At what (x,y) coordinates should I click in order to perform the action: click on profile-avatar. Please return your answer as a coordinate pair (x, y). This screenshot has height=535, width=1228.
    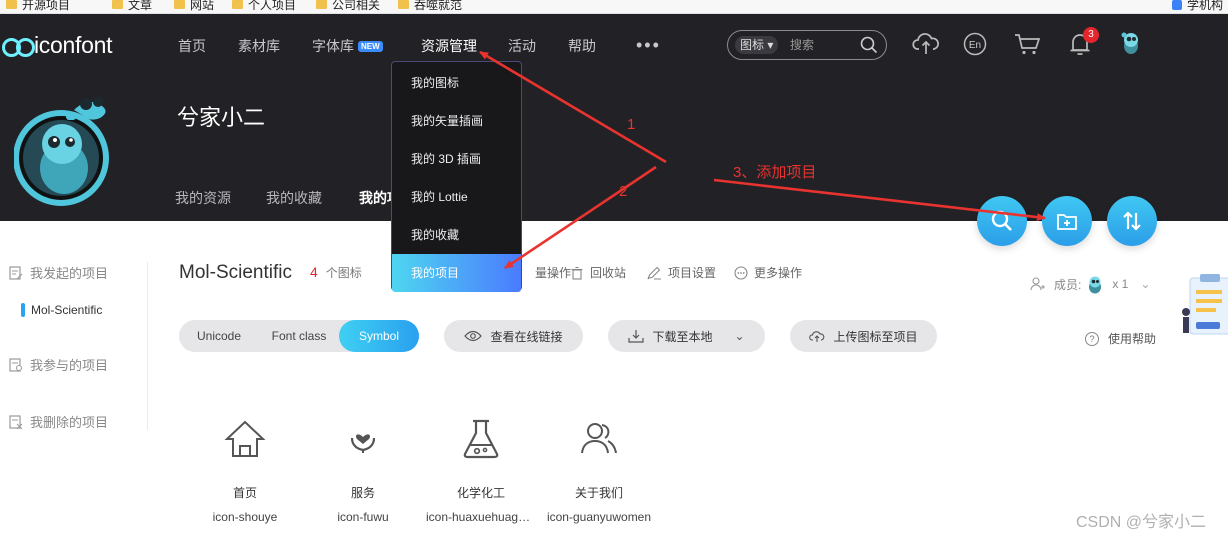
    Looking at the image, I should click on (61, 151).